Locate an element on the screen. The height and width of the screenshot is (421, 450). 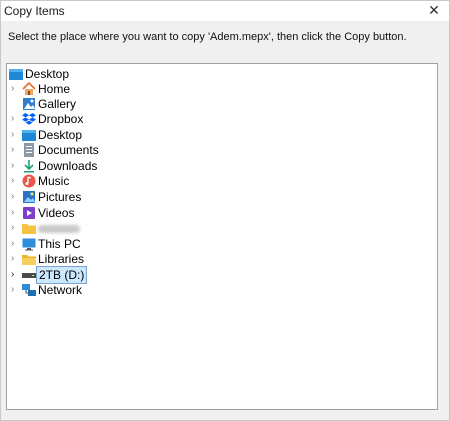
tree-item-label: Libraries is located at coordinates (61, 259).